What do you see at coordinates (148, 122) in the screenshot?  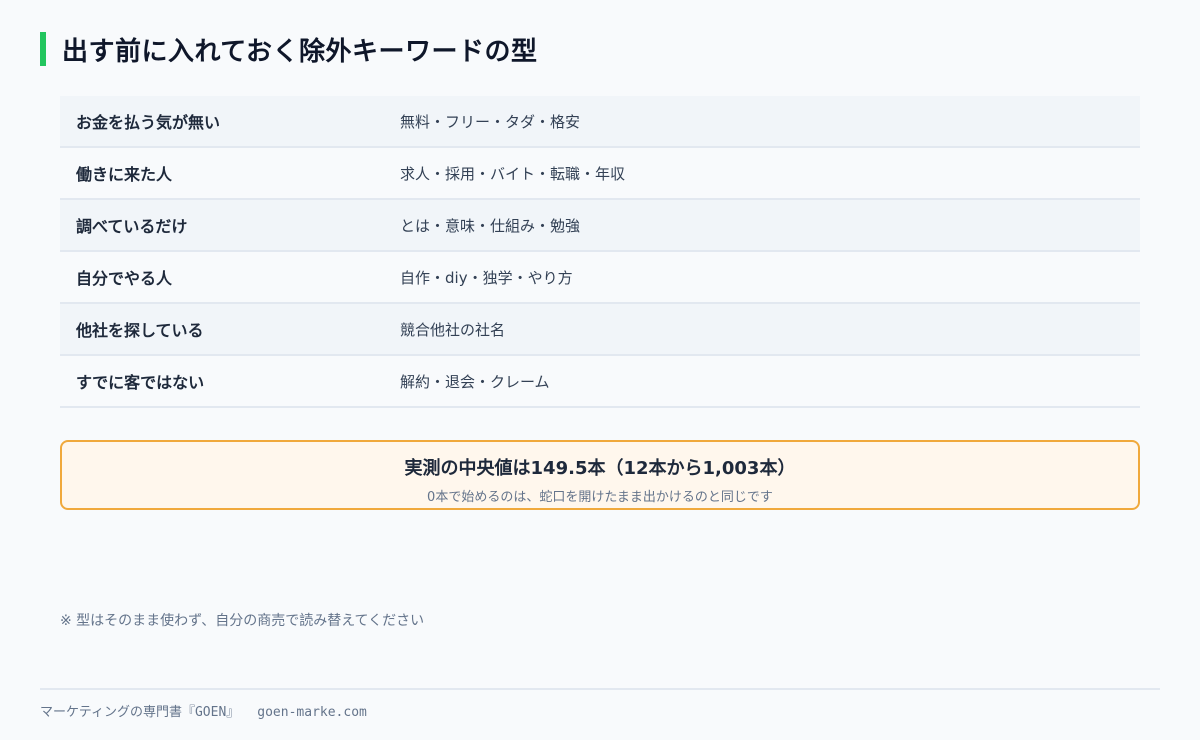 I see `row-label: お金を払う気が無い` at bounding box center [148, 122].